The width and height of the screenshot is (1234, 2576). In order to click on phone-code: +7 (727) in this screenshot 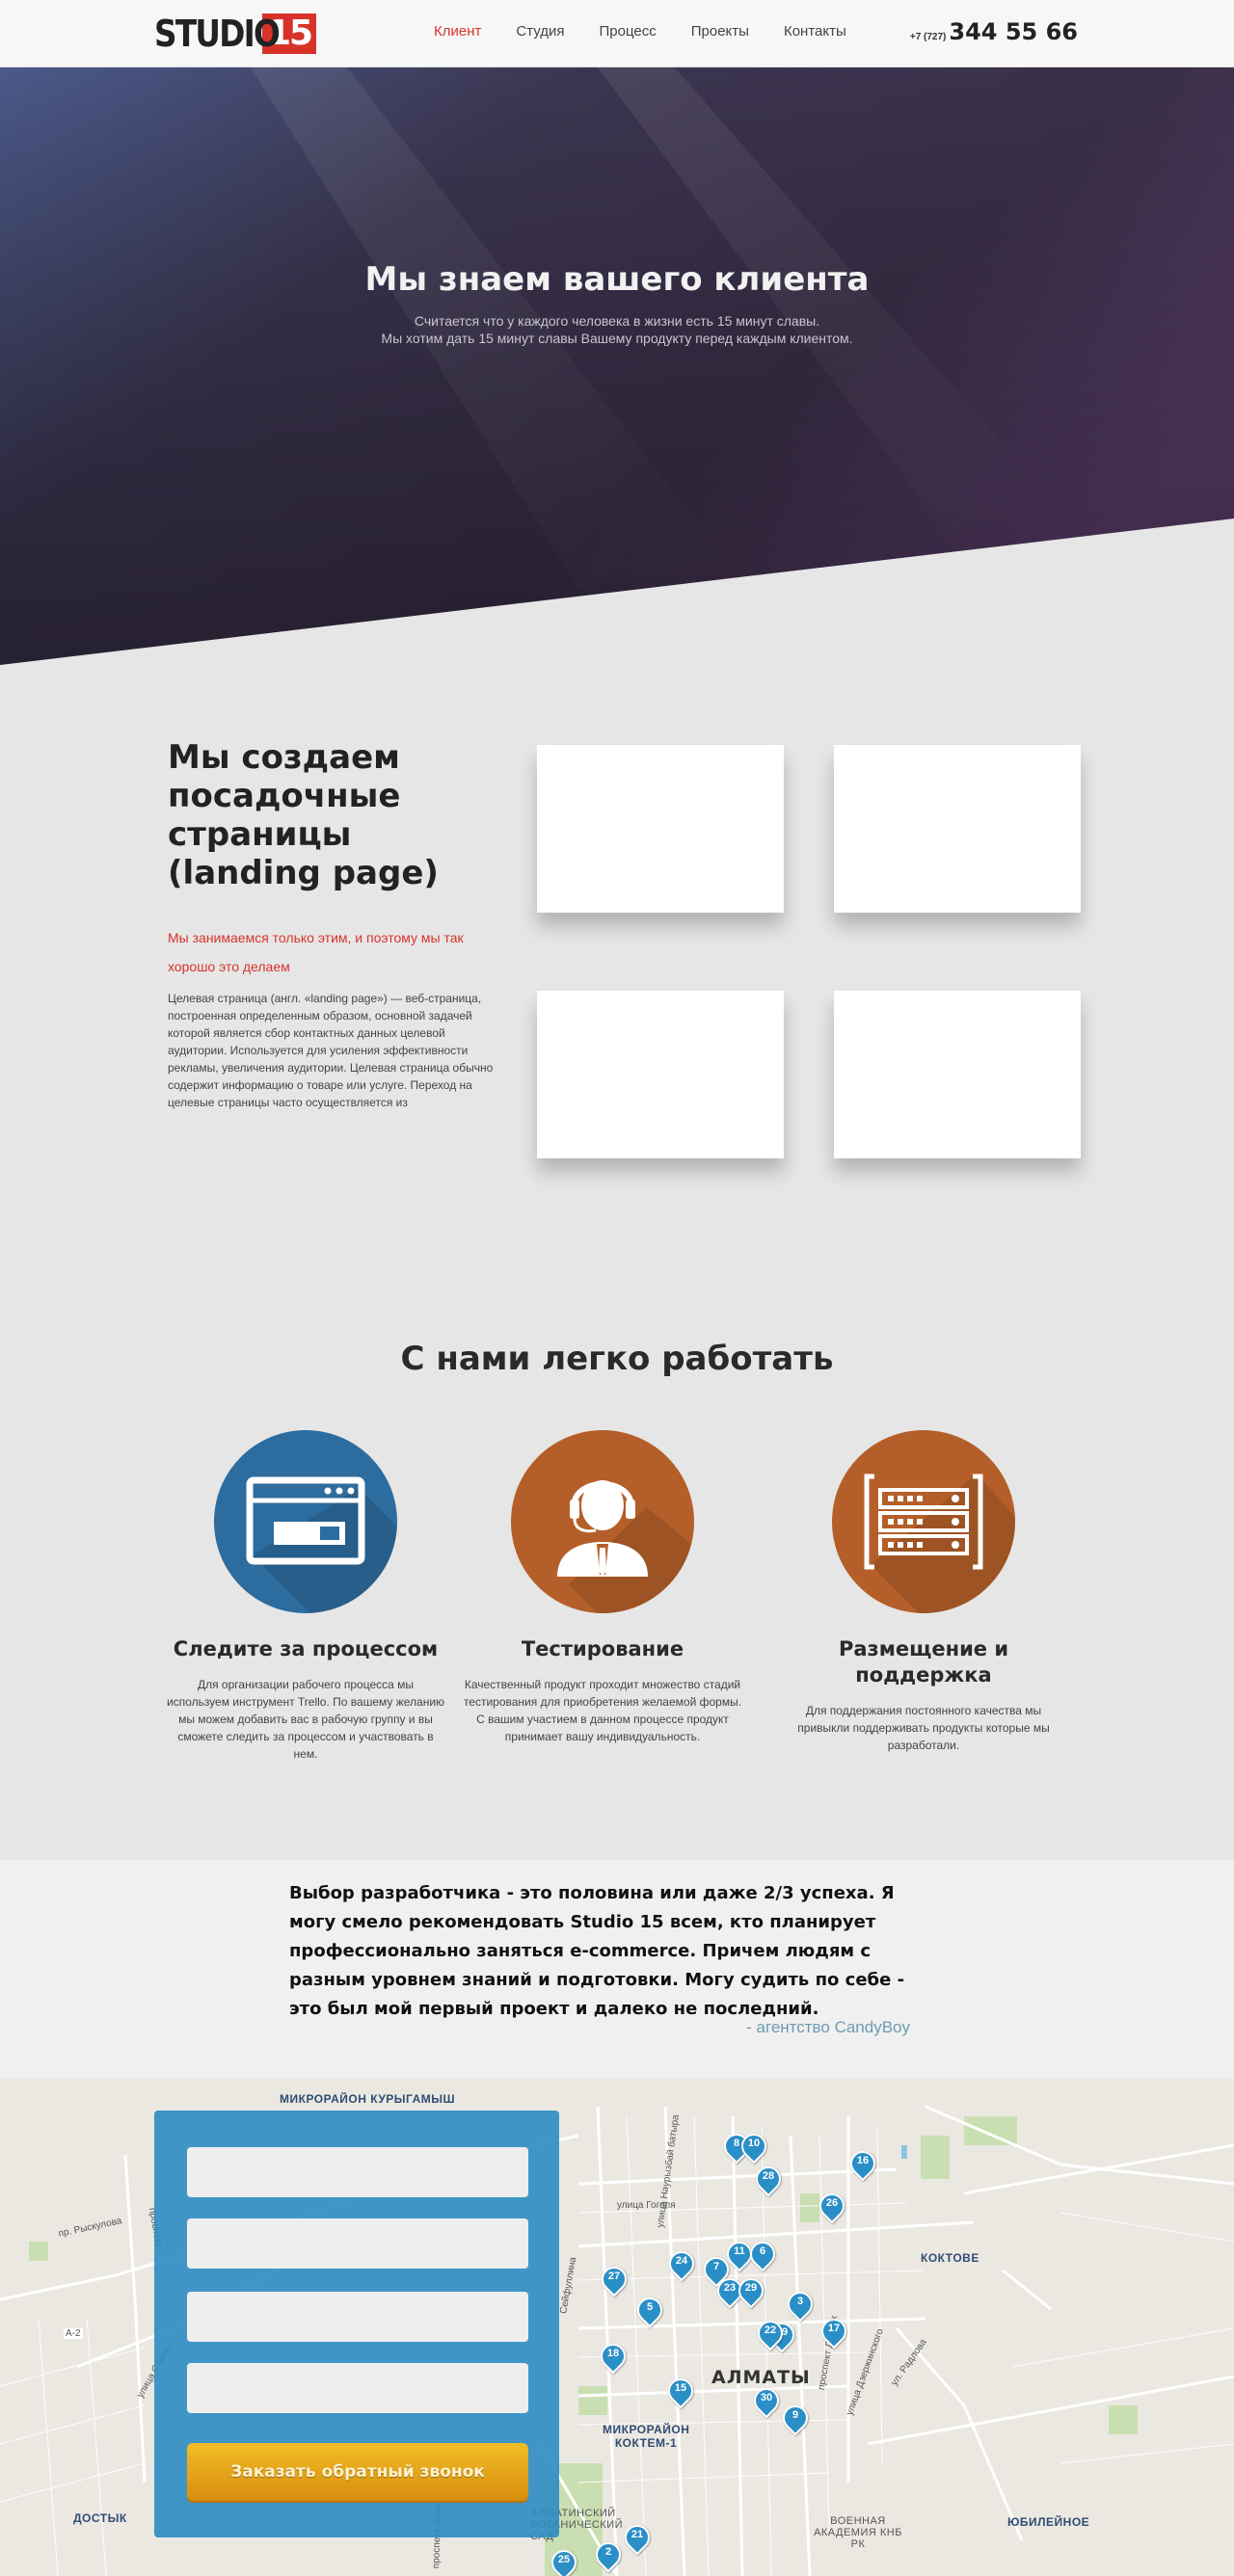, I will do `click(928, 37)`.